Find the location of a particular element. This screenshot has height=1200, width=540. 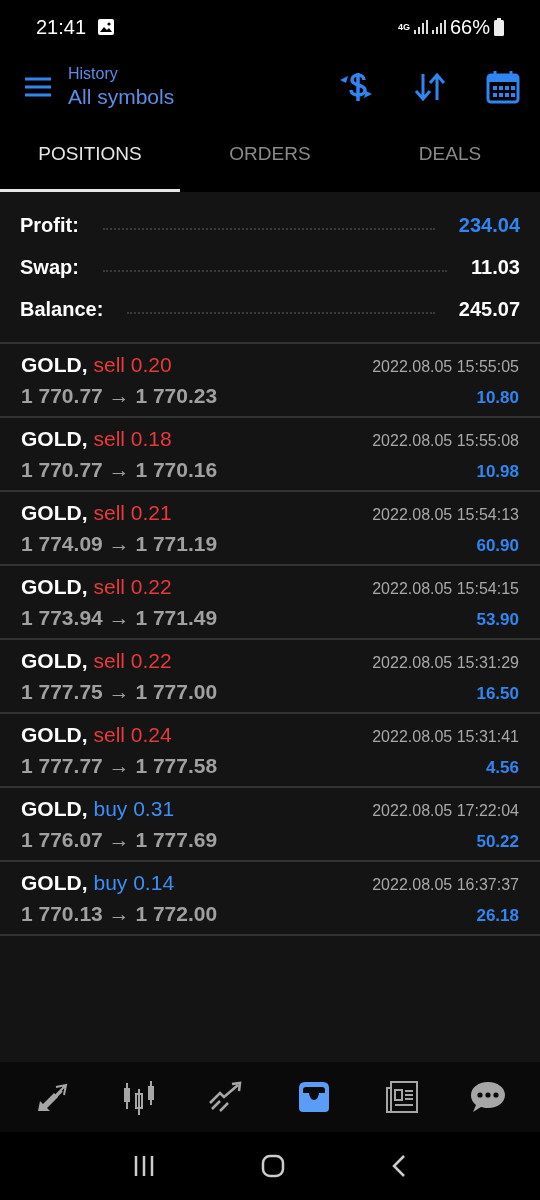

trade-profit: 10.80 is located at coordinates (497, 398).